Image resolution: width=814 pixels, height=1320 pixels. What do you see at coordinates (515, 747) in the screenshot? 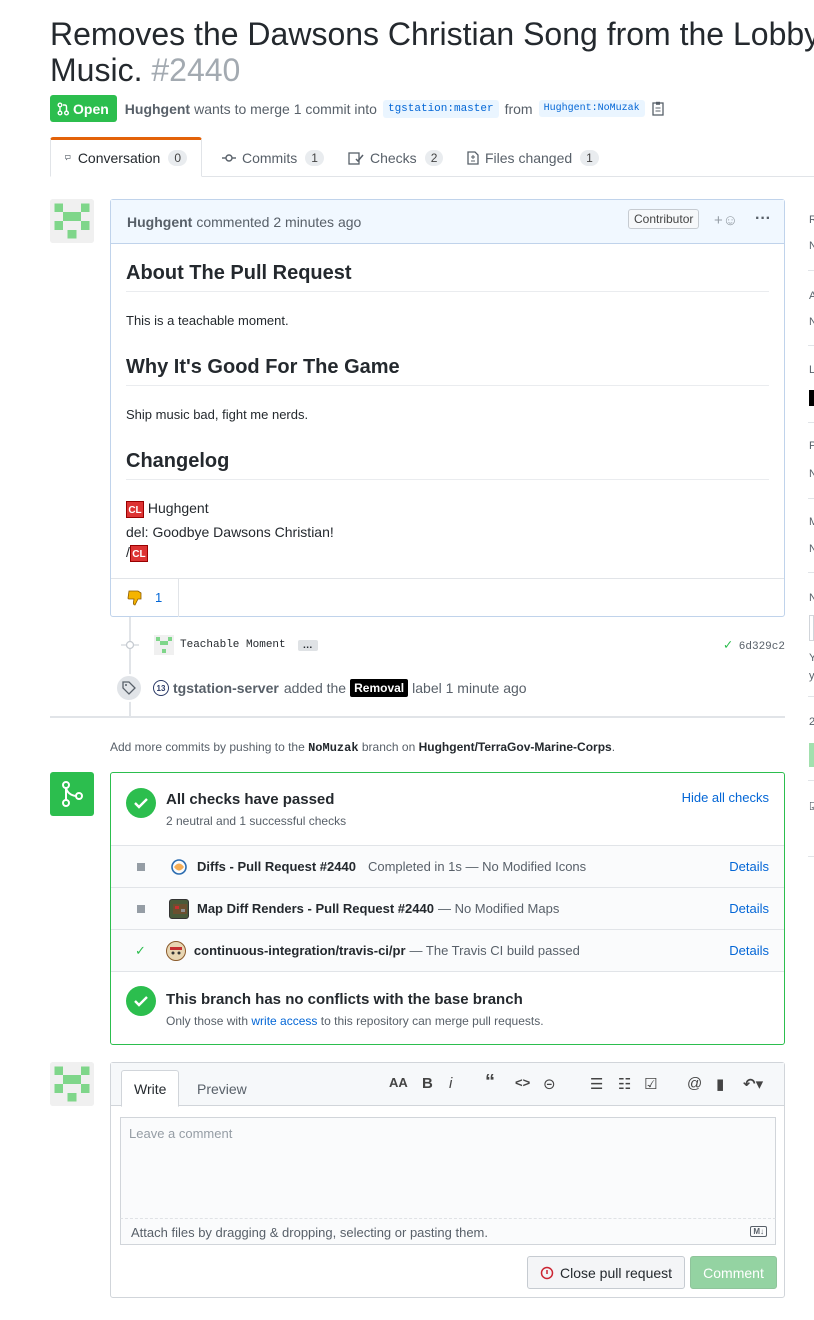
I see `repo-link: Hughgent/TerraGov-Marine-Corps` at bounding box center [515, 747].